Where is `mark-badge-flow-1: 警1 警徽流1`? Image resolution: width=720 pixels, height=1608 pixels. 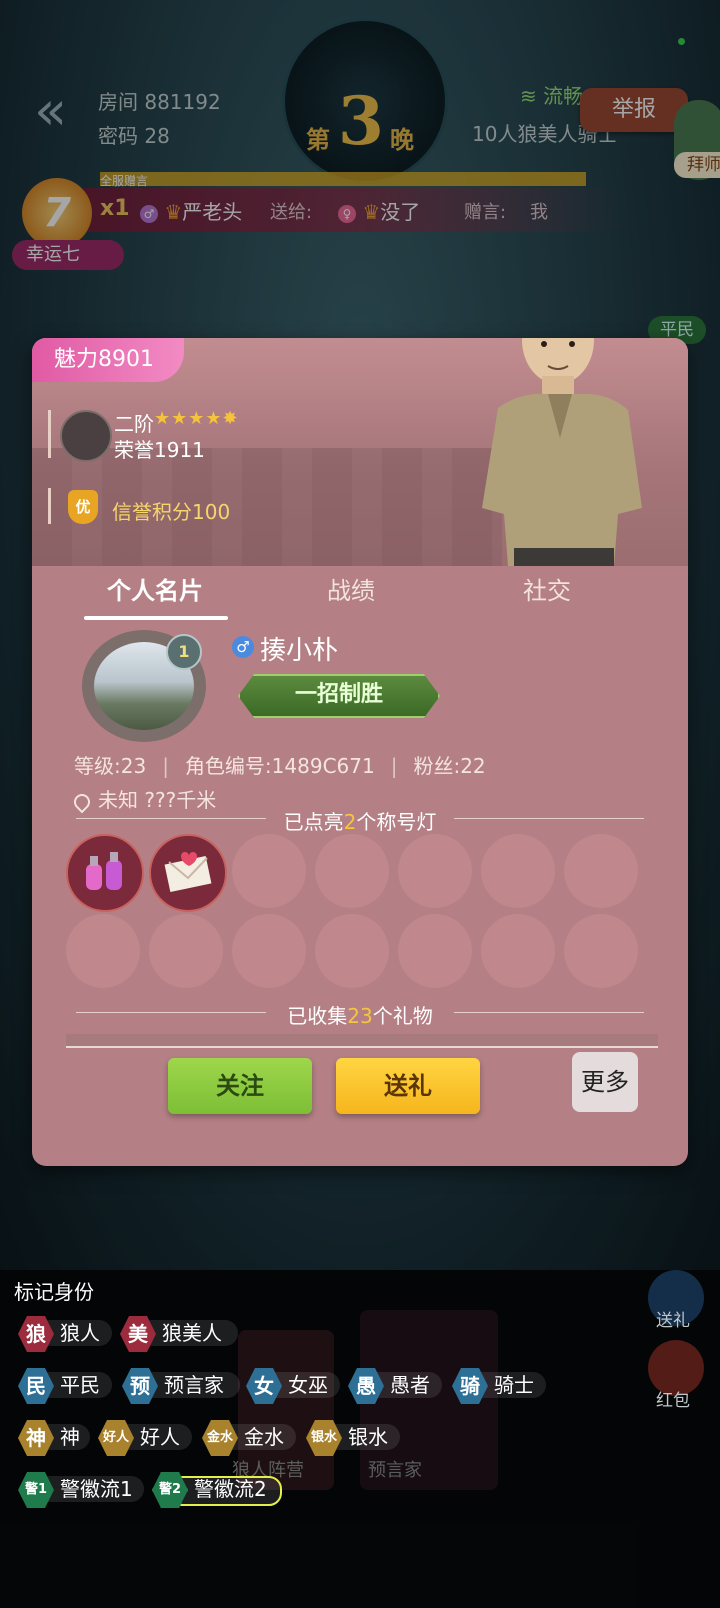
mark-badge-flow-1: 警1 警徽流1 is located at coordinates (81, 1490).